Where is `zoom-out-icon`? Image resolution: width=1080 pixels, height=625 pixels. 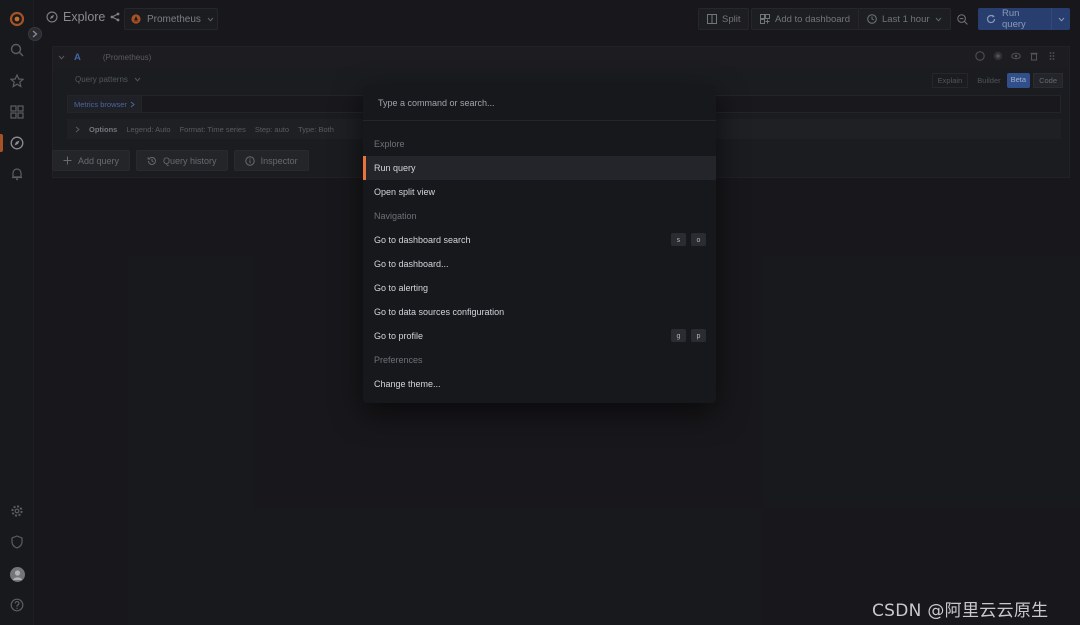 zoom-out-icon is located at coordinates (962, 19).